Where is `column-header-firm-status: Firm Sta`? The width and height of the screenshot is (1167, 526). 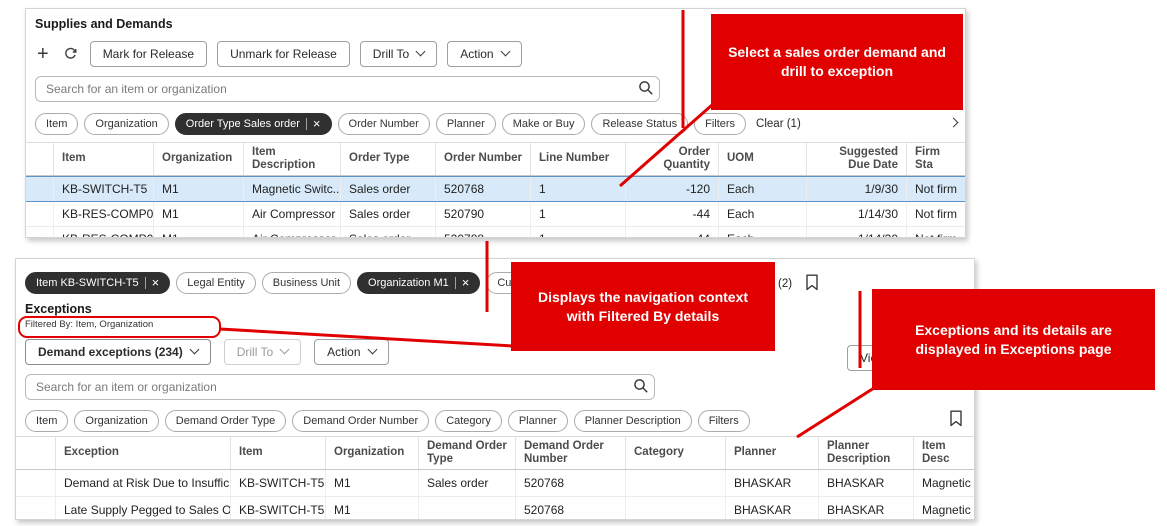 column-header-firm-status: Firm Sta is located at coordinates (936, 159).